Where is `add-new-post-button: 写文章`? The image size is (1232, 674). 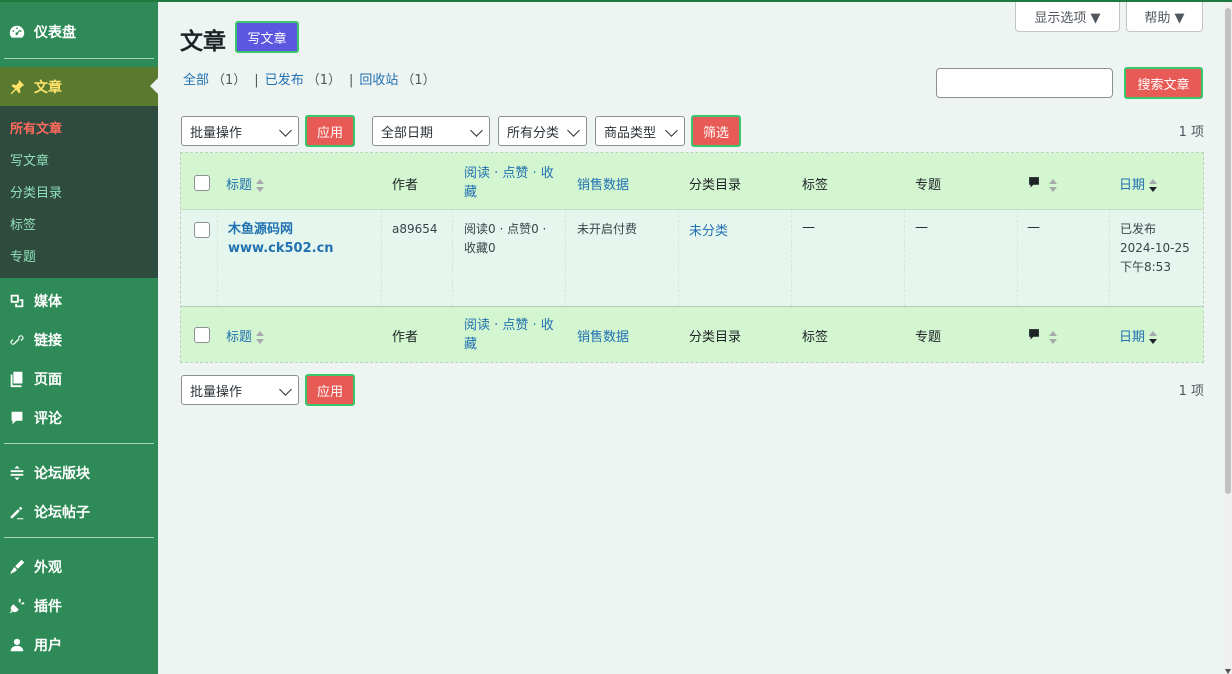 add-new-post-button: 写文章 is located at coordinates (267, 37).